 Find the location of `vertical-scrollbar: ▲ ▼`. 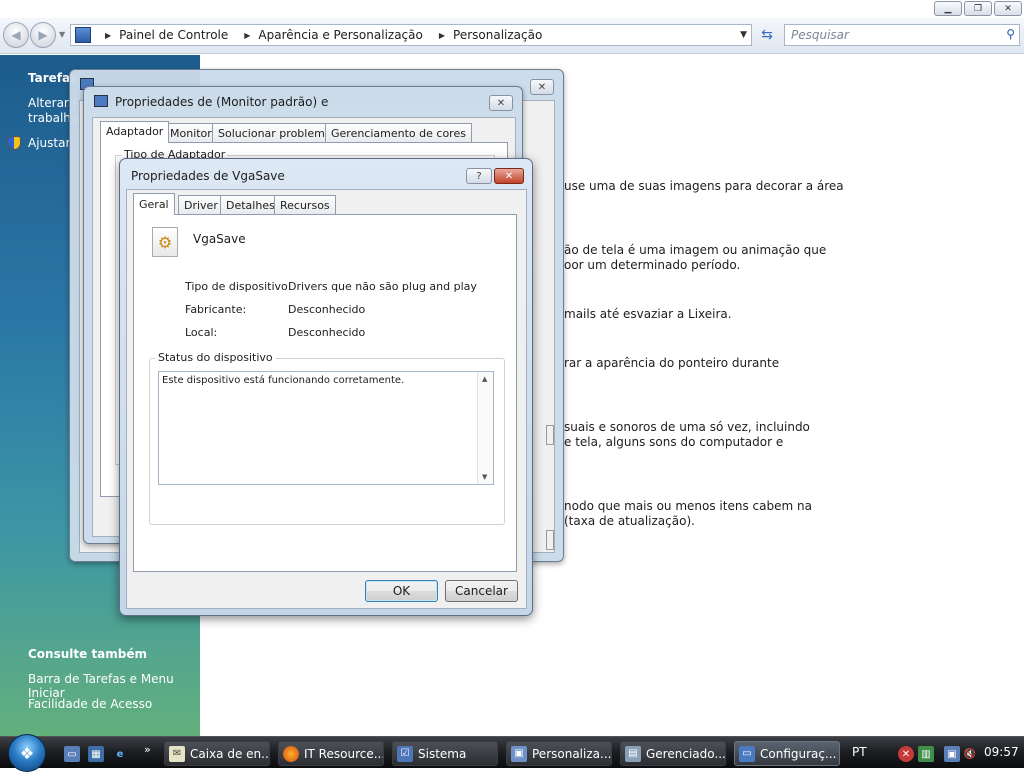

vertical-scrollbar: ▲ ▼ is located at coordinates (485, 428).